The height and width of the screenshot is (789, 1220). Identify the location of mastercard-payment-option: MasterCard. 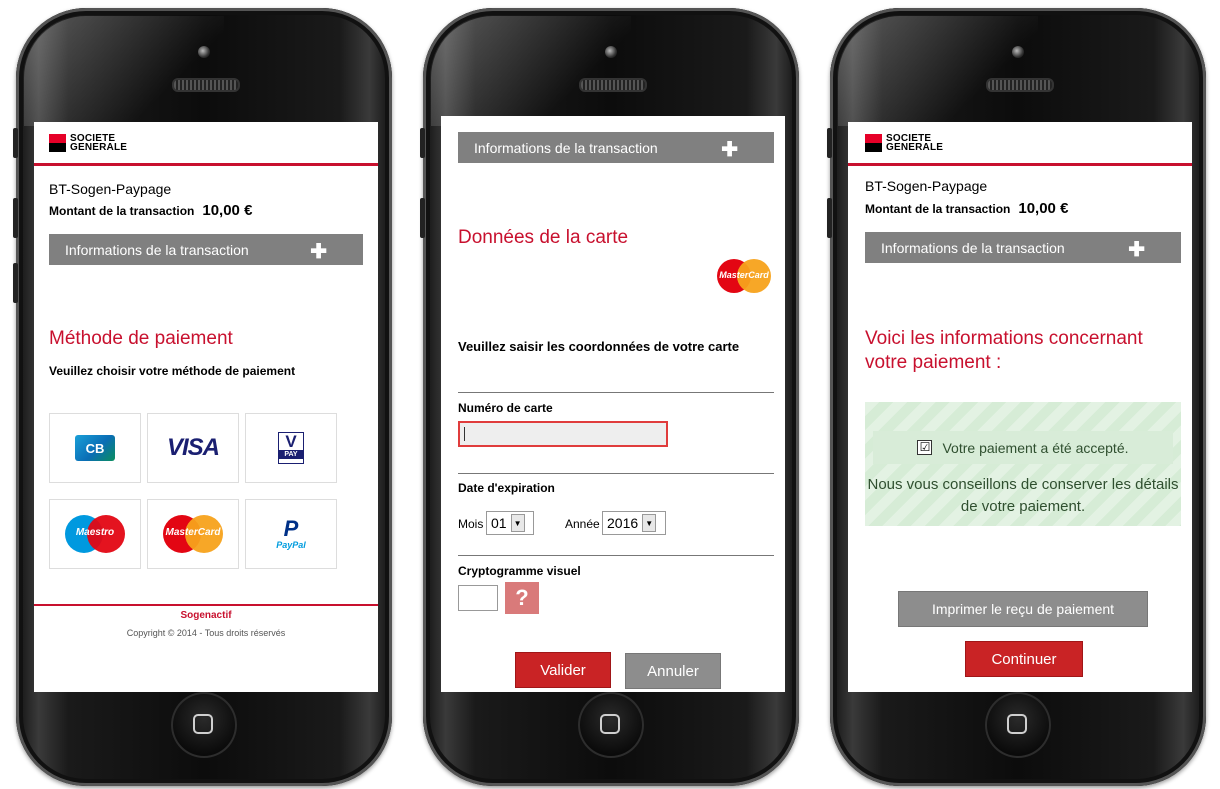
(193, 534).